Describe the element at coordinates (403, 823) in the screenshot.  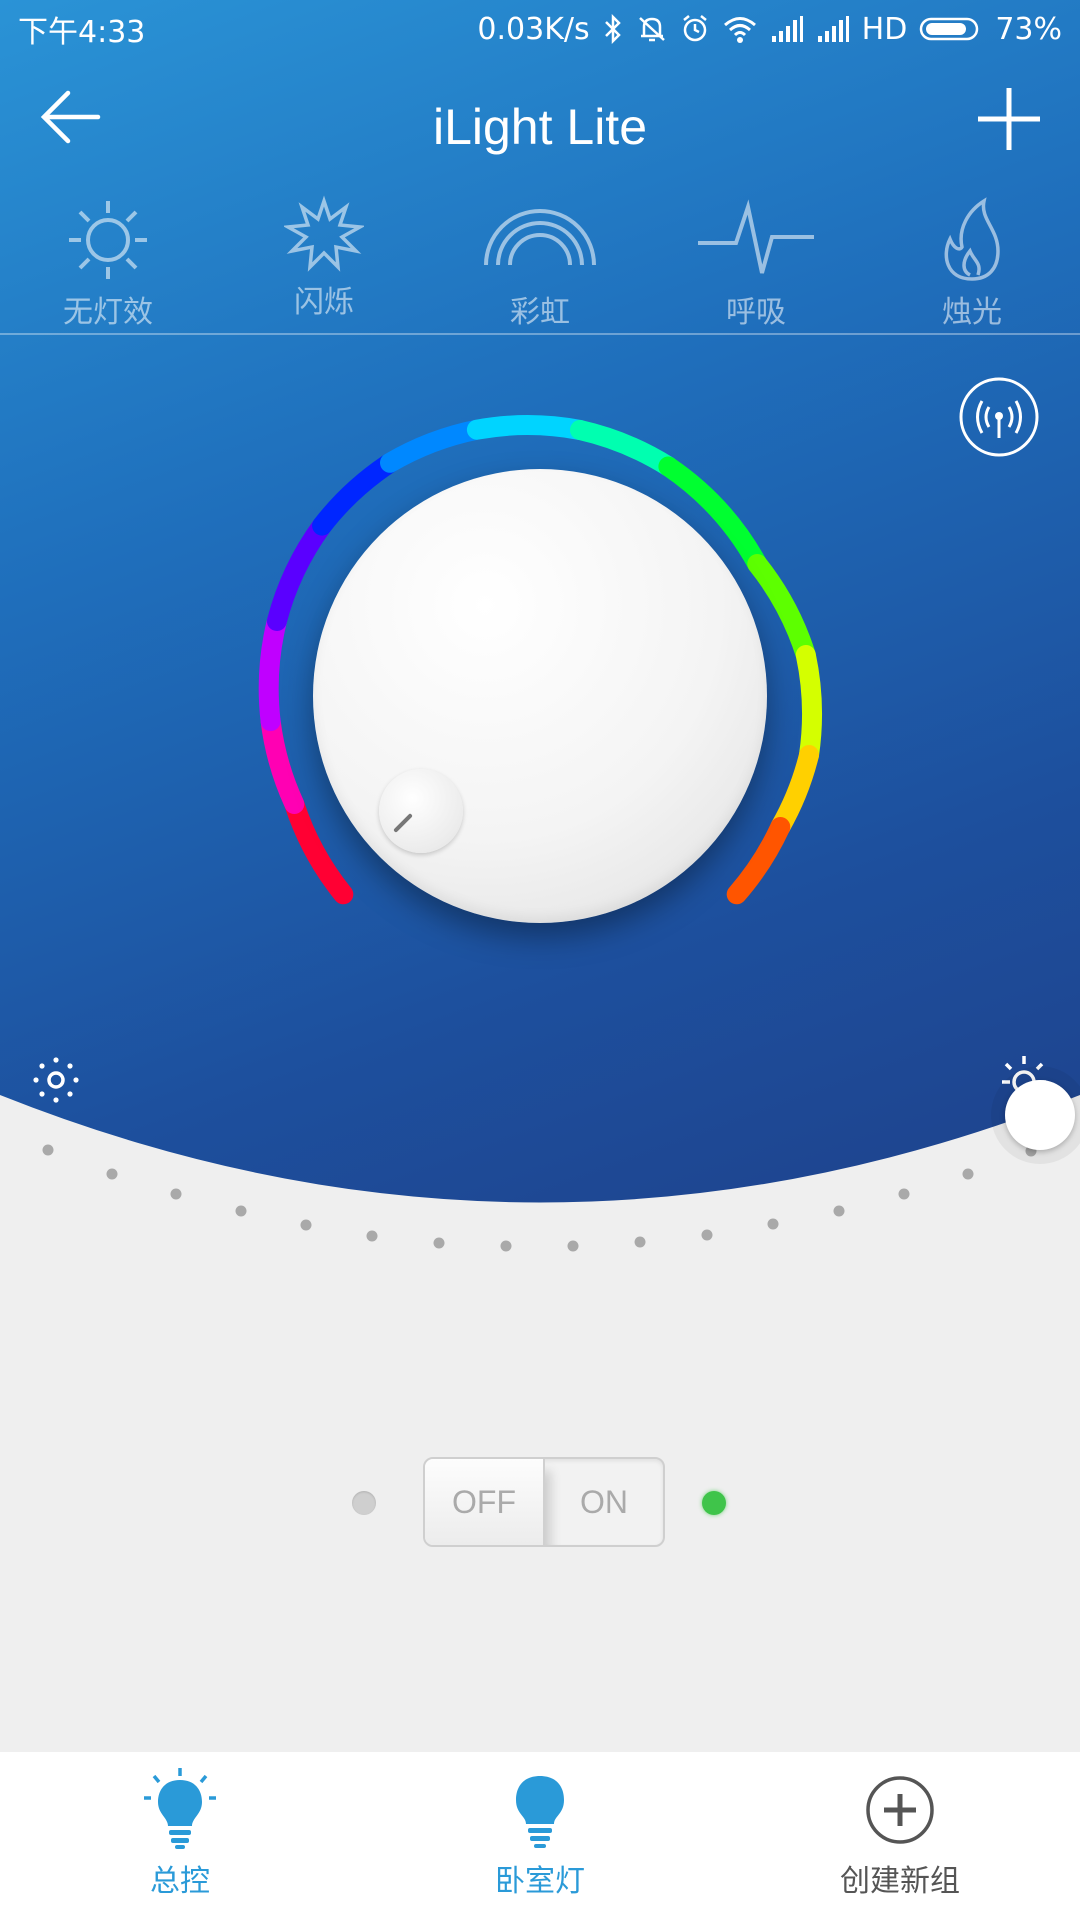
I see `knob-tick` at that location.